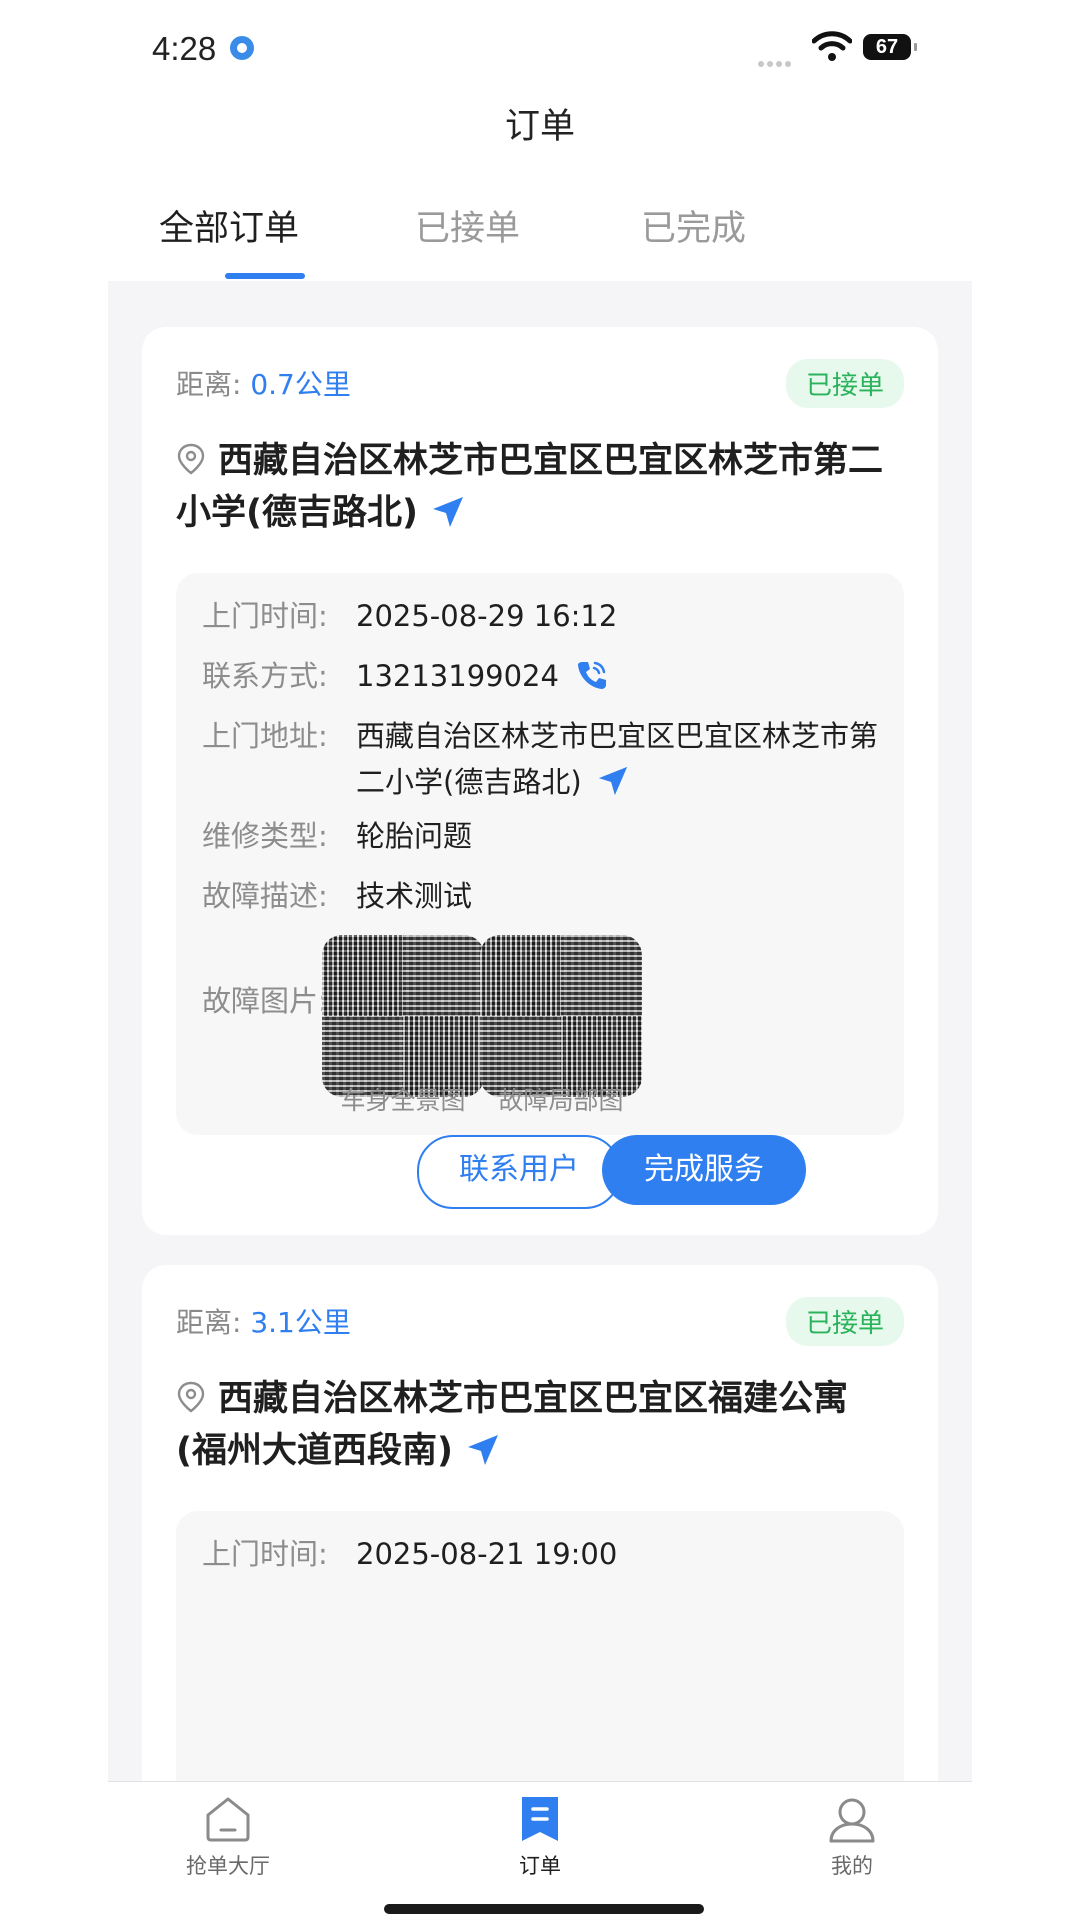 This screenshot has height=1920, width=1080. What do you see at coordinates (704, 1170) in the screenshot?
I see `complete-service-button: 完成服务` at bounding box center [704, 1170].